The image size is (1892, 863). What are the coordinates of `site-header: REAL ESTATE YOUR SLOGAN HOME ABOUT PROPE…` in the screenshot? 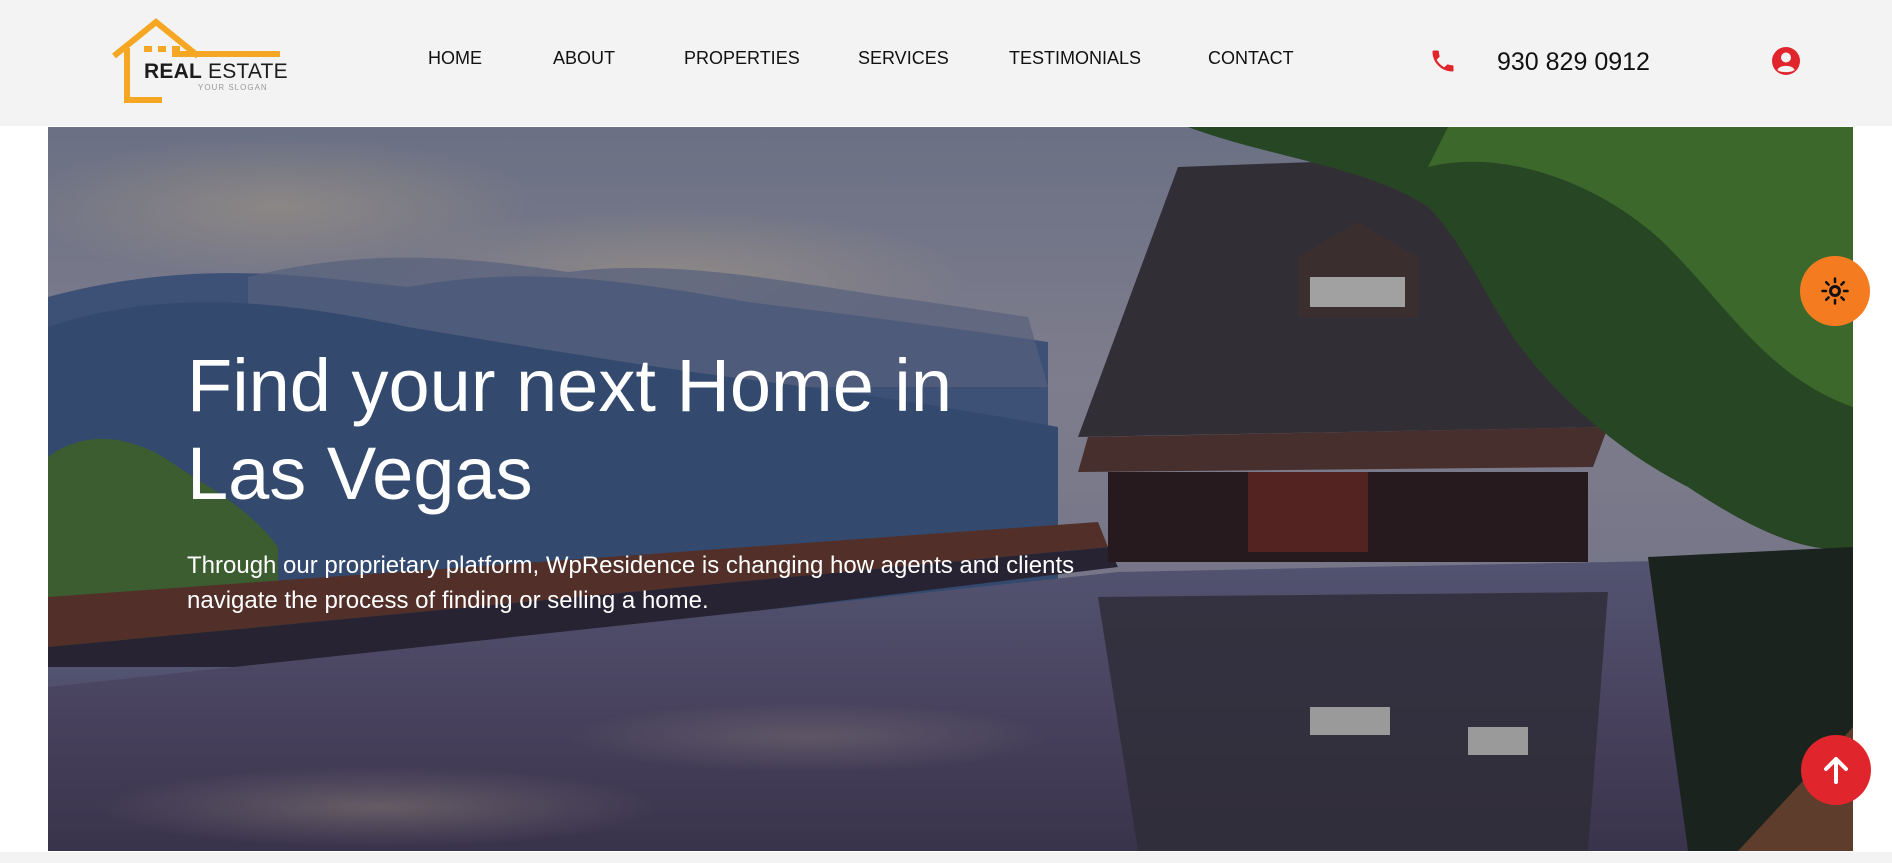 It's located at (946, 63).